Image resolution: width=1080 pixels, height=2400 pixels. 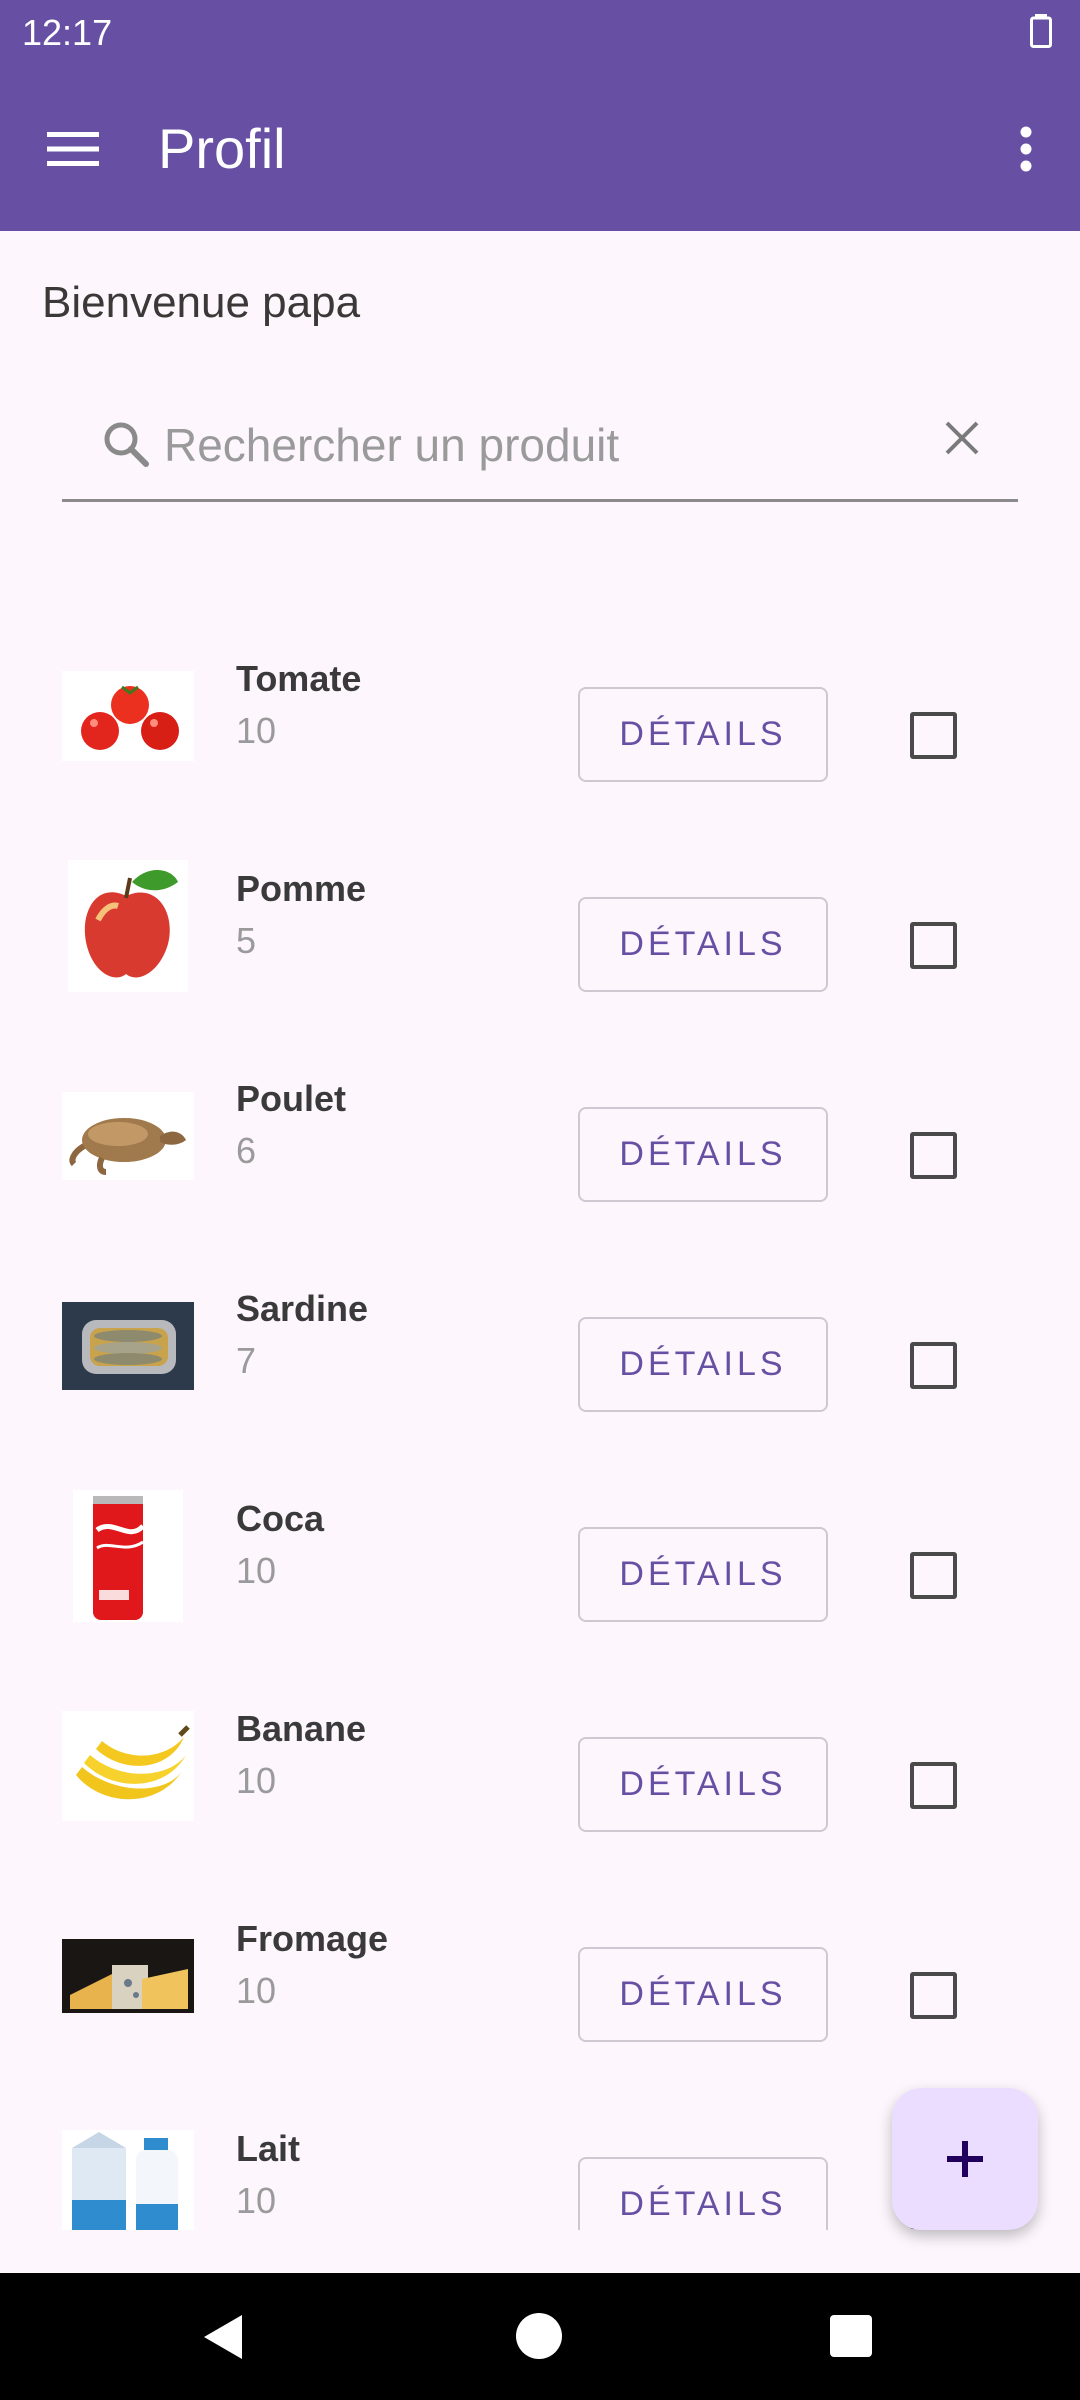 What do you see at coordinates (128, 1976) in the screenshot?
I see `cheese-image` at bounding box center [128, 1976].